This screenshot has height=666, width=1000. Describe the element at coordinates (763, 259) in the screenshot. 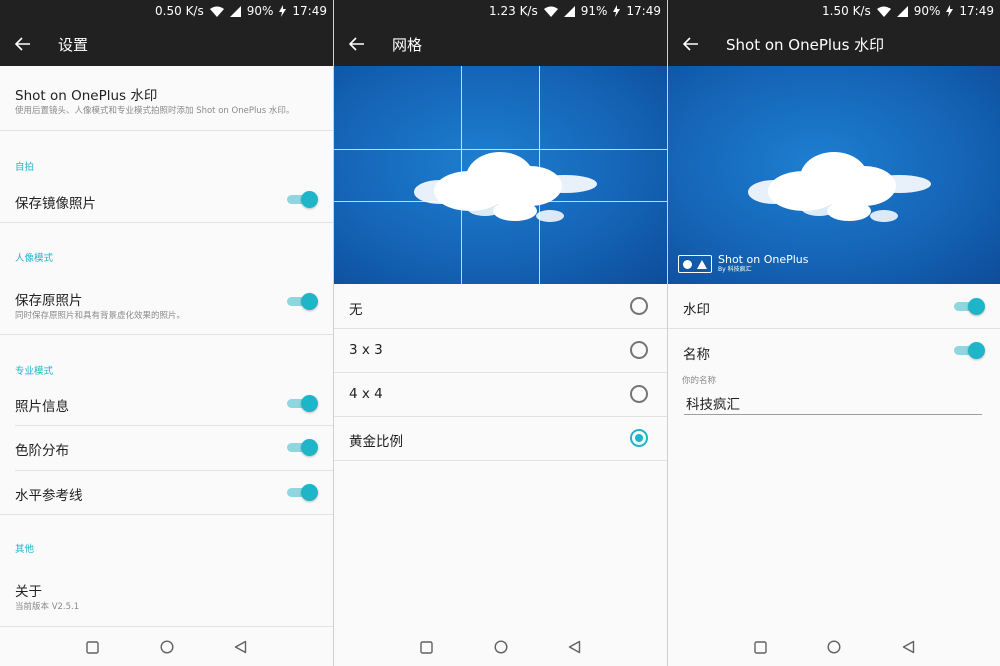

I see `preview-watermark-line1: Shot on OnePlus` at that location.